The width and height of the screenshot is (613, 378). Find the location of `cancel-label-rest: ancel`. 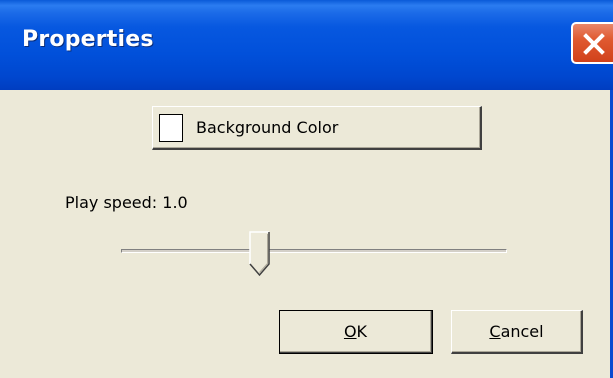

cancel-label-rest: ancel is located at coordinates (522, 331).